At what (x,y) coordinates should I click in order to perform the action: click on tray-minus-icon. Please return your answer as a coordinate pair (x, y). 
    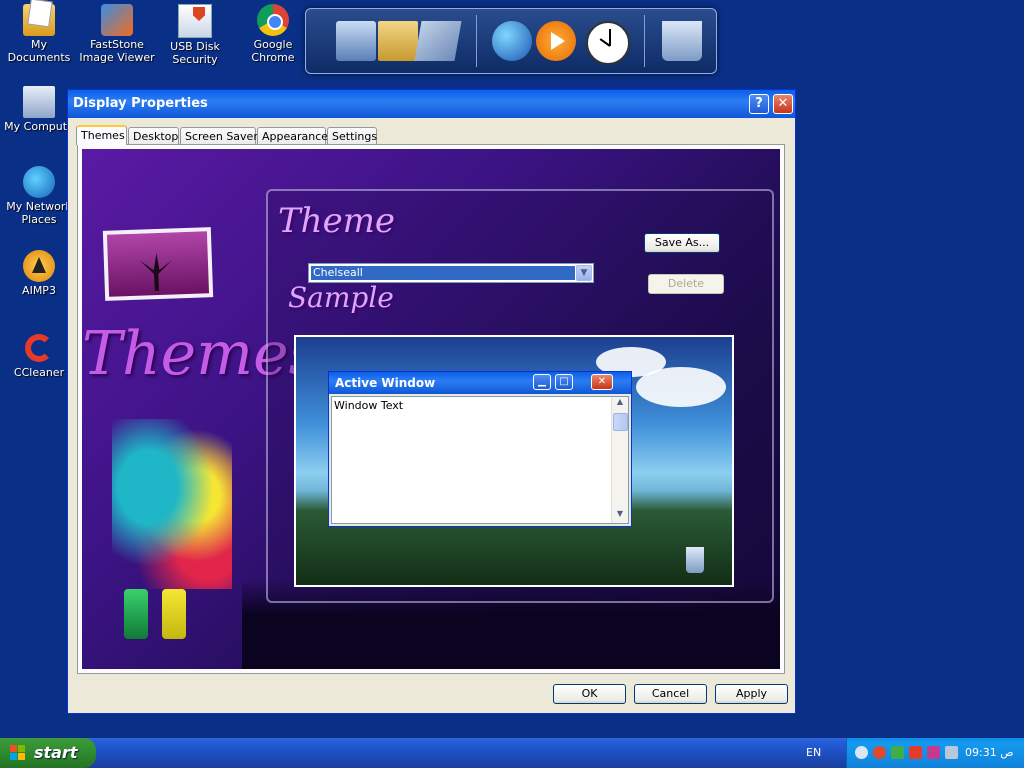
    Looking at the image, I should click on (861, 752).